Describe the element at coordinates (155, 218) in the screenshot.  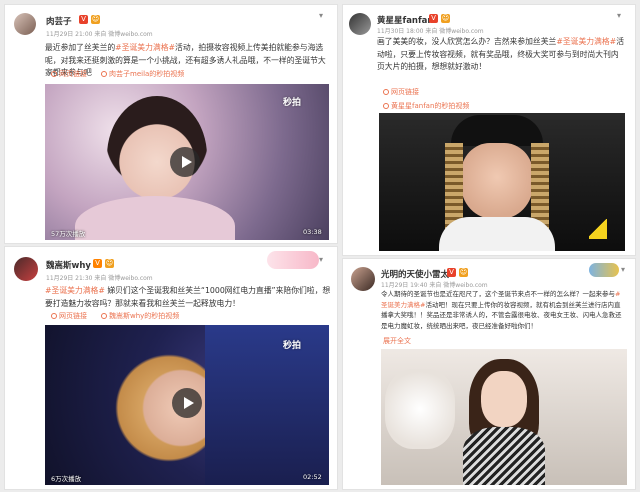
I see `shoulder-shape` at that location.